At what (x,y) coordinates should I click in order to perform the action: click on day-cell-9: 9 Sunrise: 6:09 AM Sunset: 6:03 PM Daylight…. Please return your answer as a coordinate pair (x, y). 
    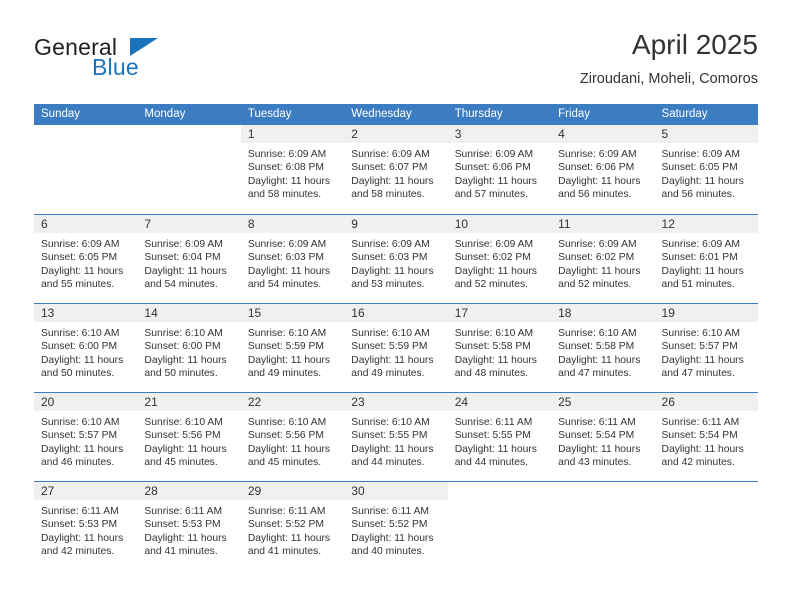
    Looking at the image, I should click on (396, 259).